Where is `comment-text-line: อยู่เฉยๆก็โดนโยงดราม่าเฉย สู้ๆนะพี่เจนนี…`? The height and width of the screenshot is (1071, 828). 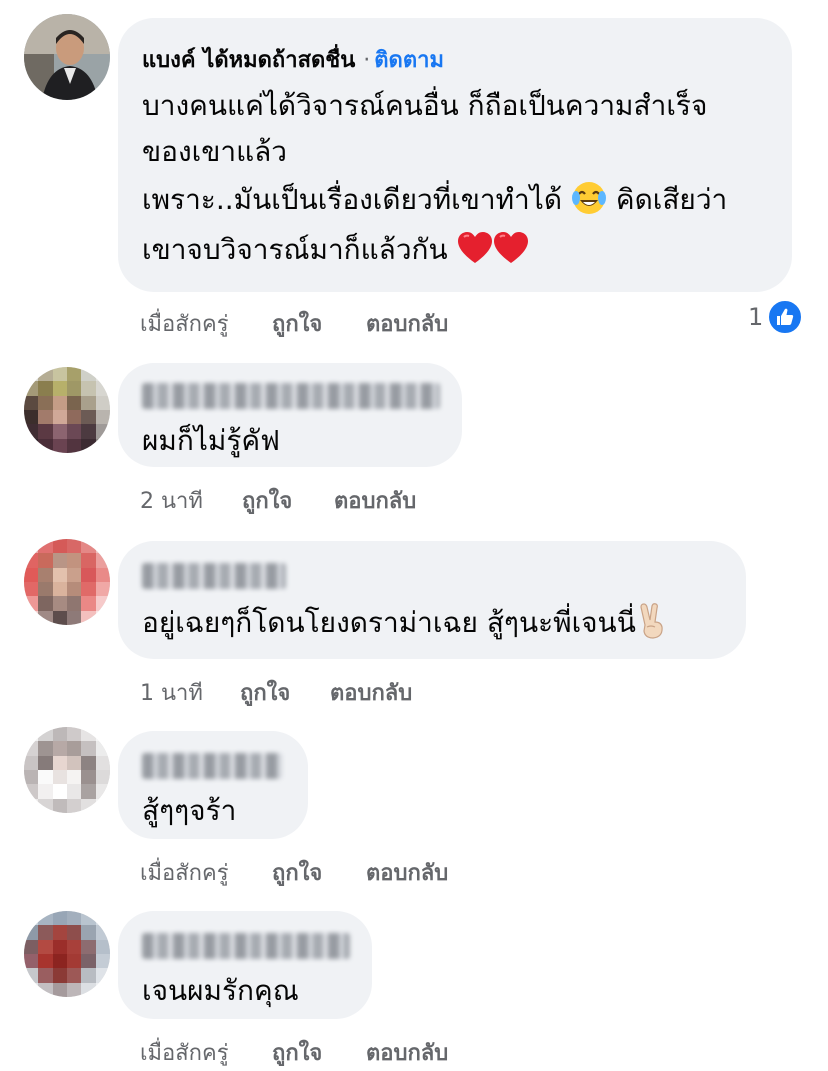 comment-text-line: อยู่เฉยๆก็โดนโยงดราม่าเฉย สู้ๆนะพี่เจนนี… is located at coordinates (405, 623).